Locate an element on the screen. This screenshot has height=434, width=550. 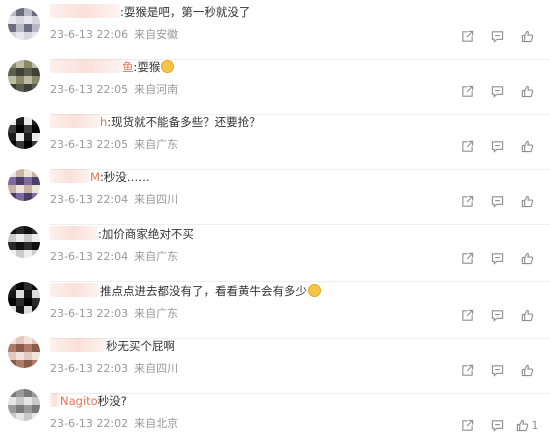
comment-line: Nagito秒没? is located at coordinates (88, 401).